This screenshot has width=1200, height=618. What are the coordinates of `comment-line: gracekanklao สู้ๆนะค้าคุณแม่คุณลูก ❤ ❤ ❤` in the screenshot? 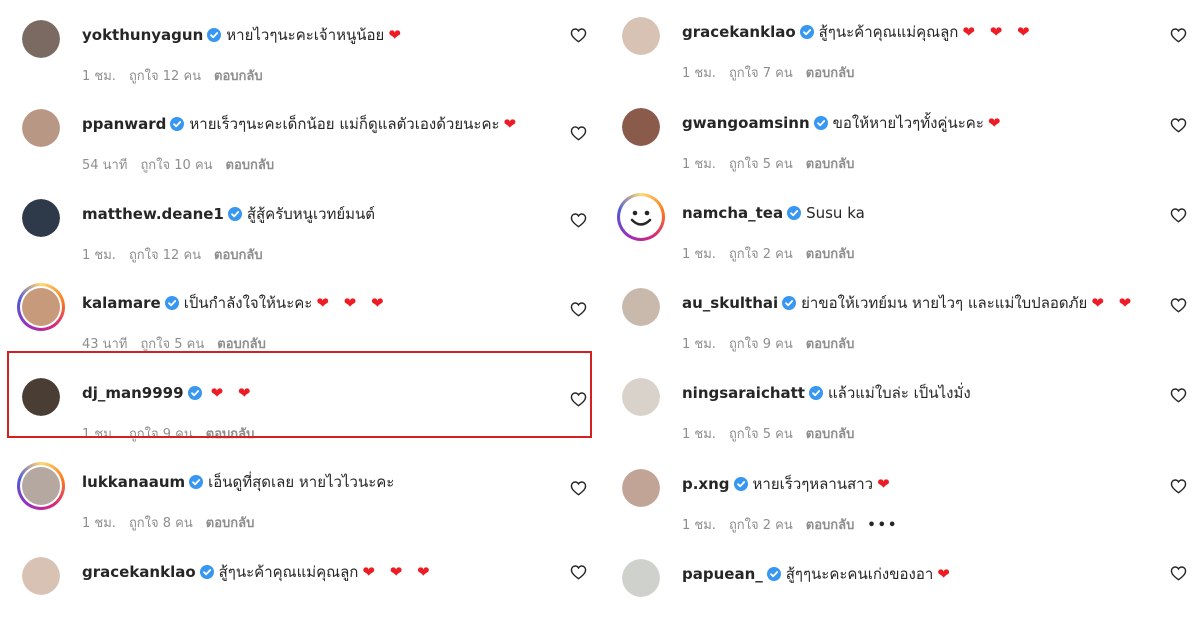 It's located at (258, 572).